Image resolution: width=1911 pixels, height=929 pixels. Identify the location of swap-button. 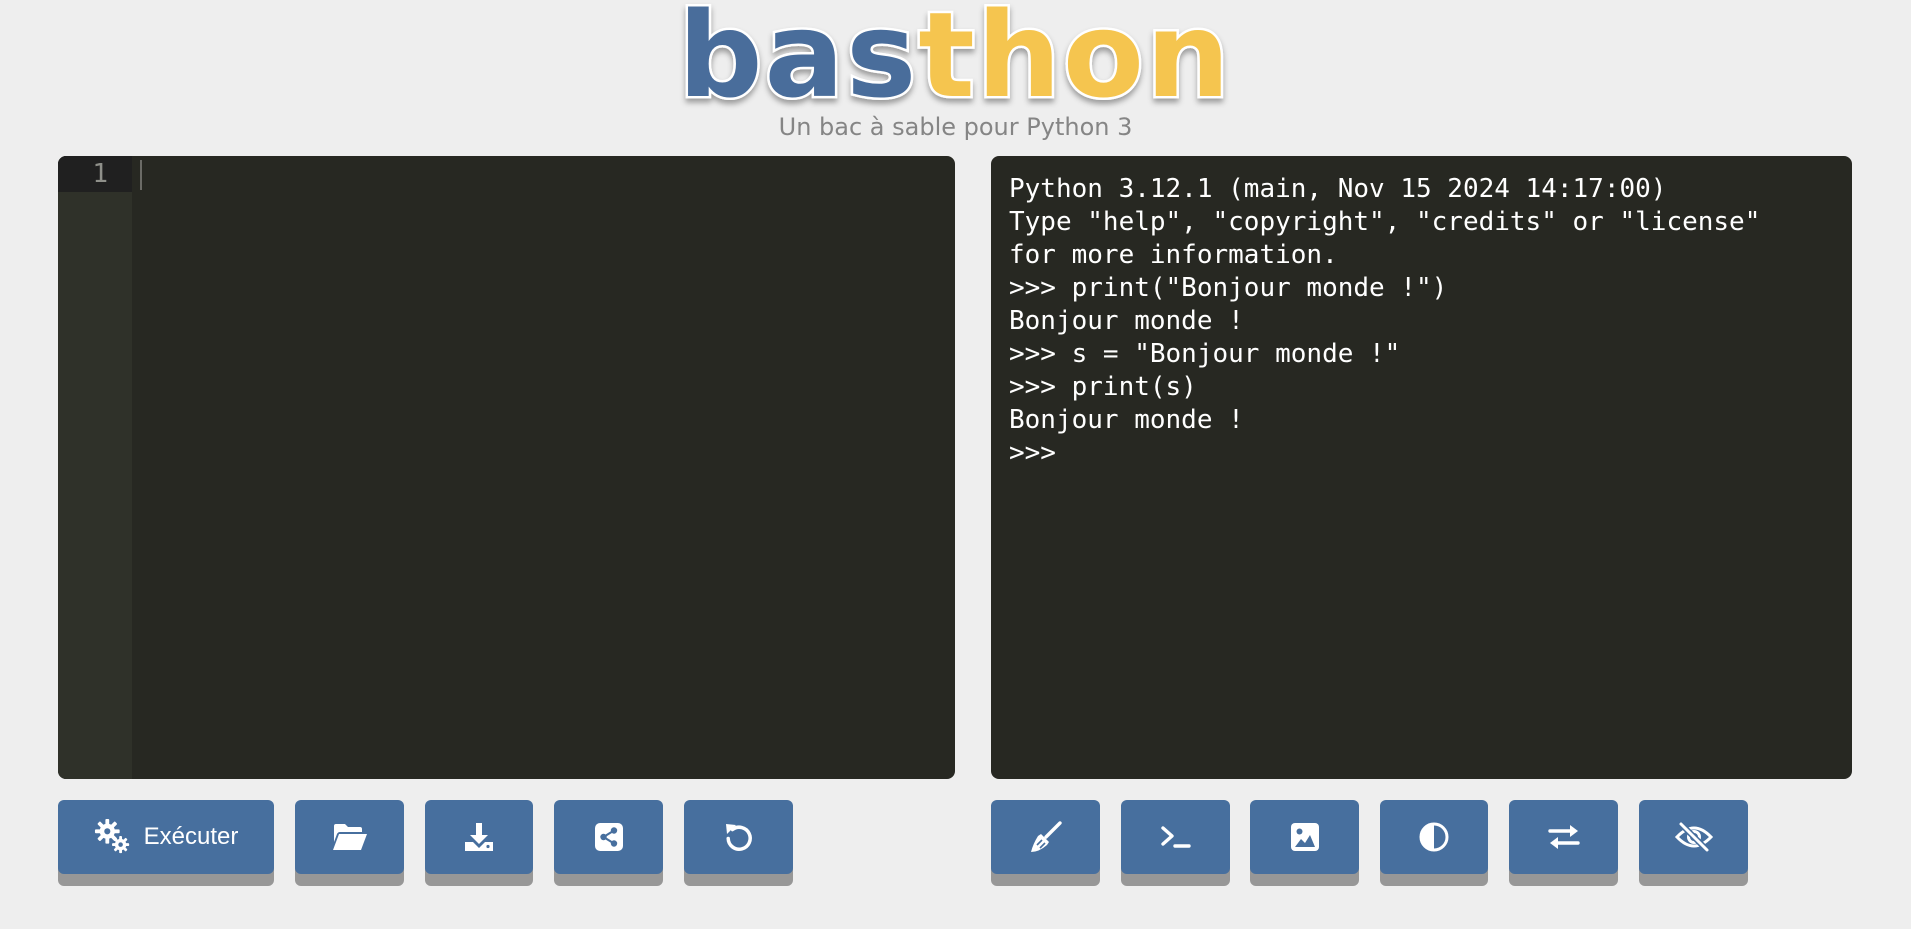
(1563, 837).